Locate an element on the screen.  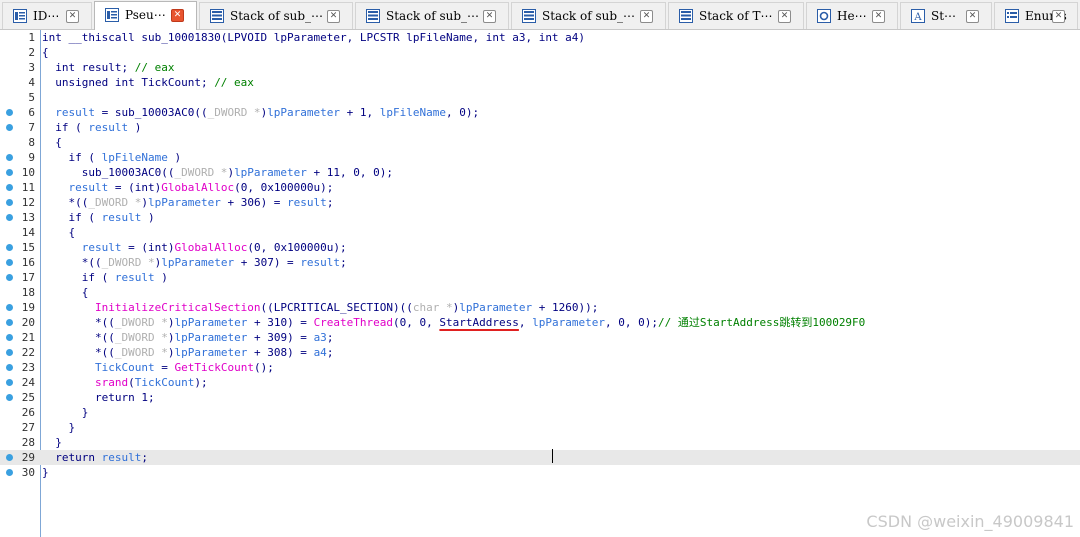
code-token: // 通过StartAddress跳转到100029F0 is located at coordinates (761, 322).